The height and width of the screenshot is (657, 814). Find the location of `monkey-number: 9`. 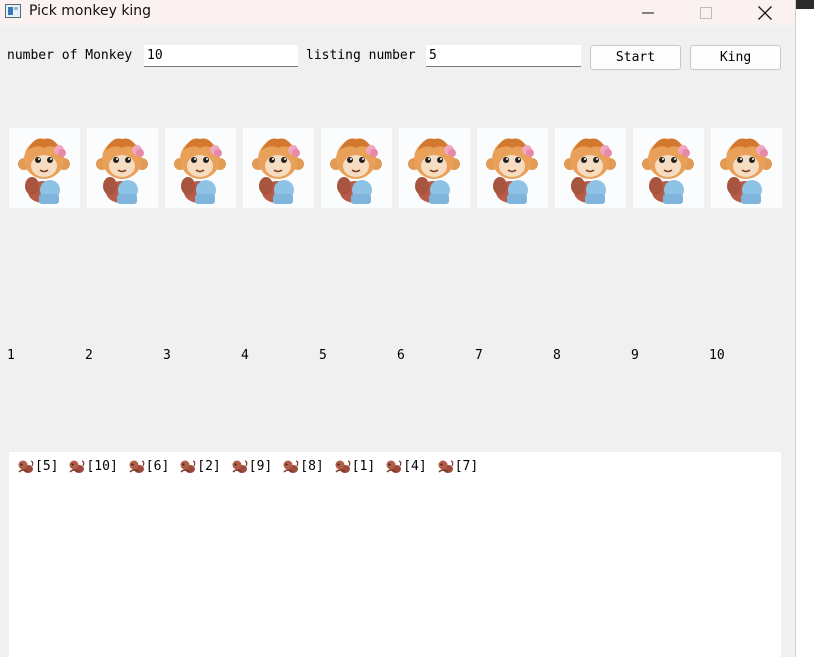

monkey-number: 9 is located at coordinates (635, 355).